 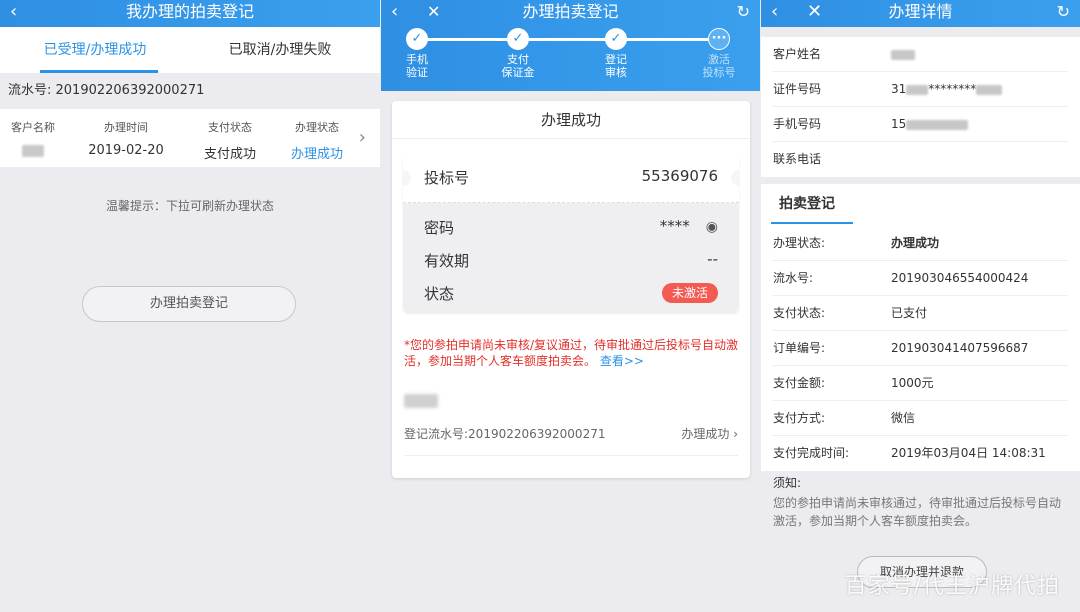 I want to click on info-row-id: 证件号码 31 ********, so click(x=920, y=89).